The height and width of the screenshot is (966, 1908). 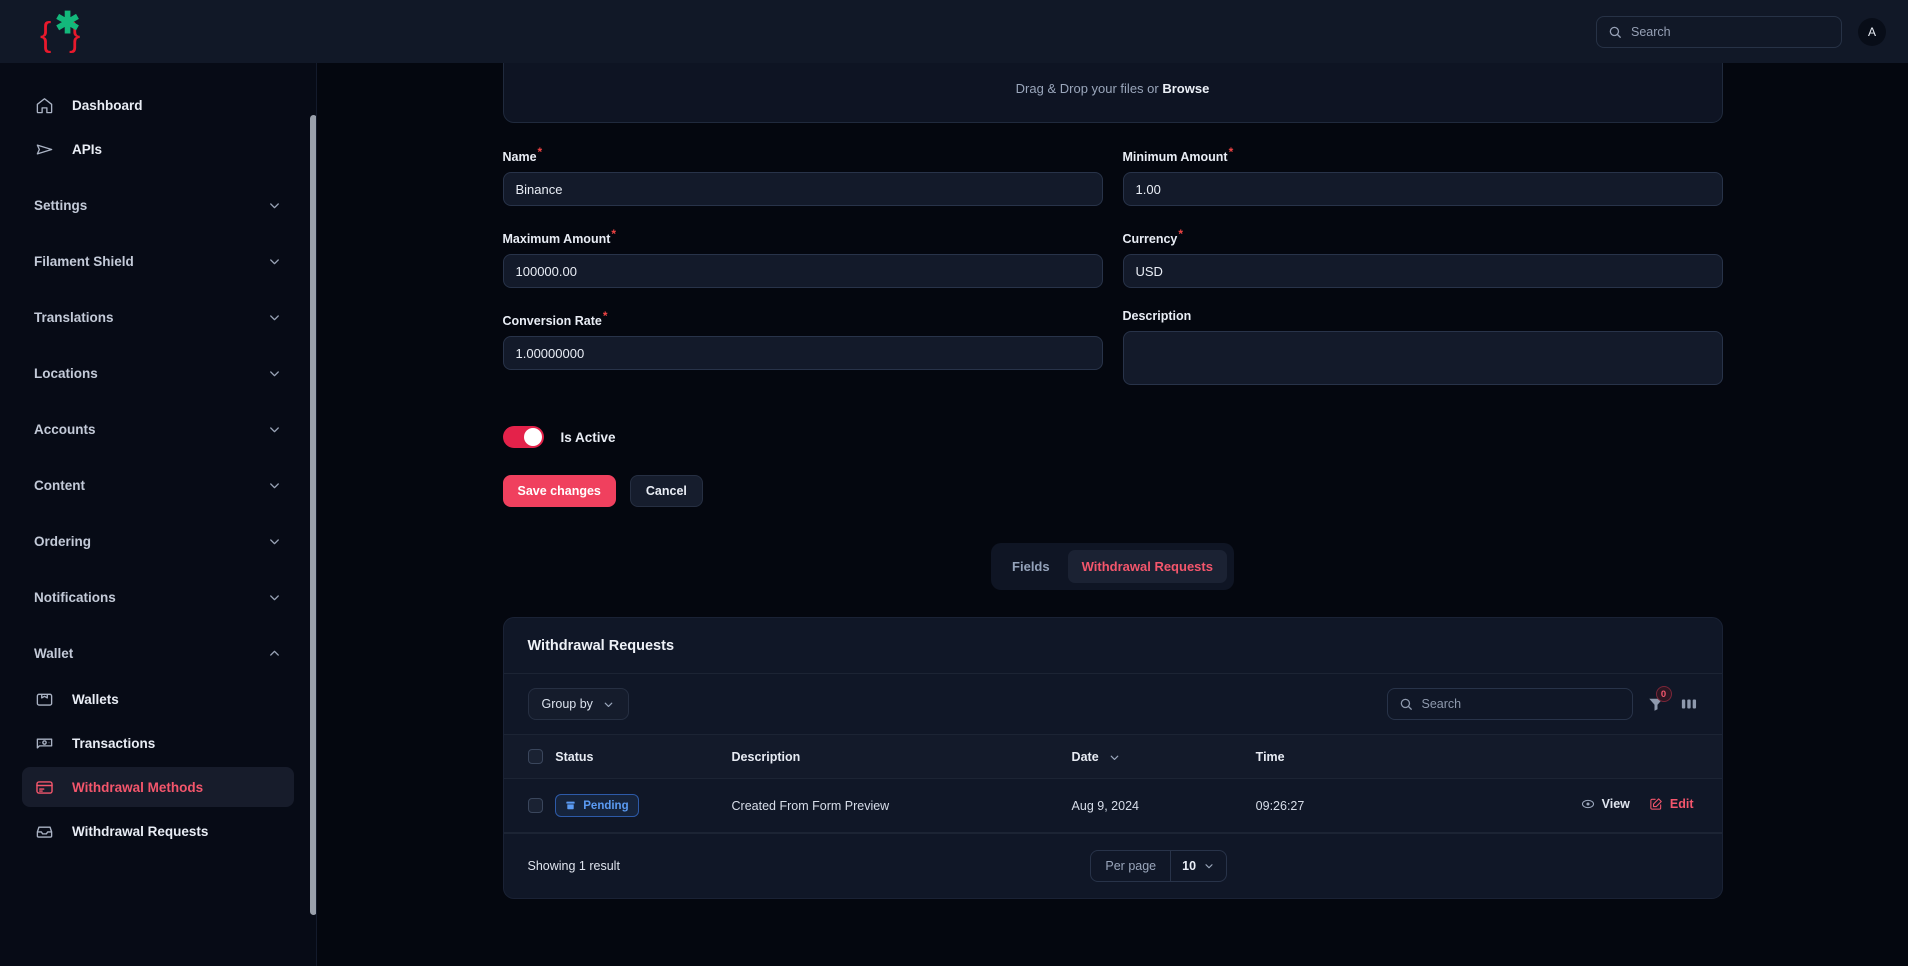 I want to click on sidebar-group-label: Filament Shield, so click(x=84, y=261).